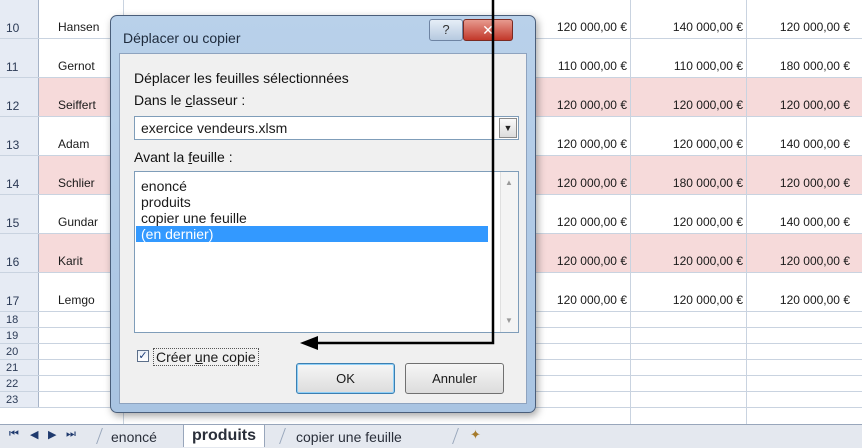 Image resolution: width=862 pixels, height=448 pixels. I want to click on workbook-select: exercice vendeurs.xlsm ▼, so click(326, 128).